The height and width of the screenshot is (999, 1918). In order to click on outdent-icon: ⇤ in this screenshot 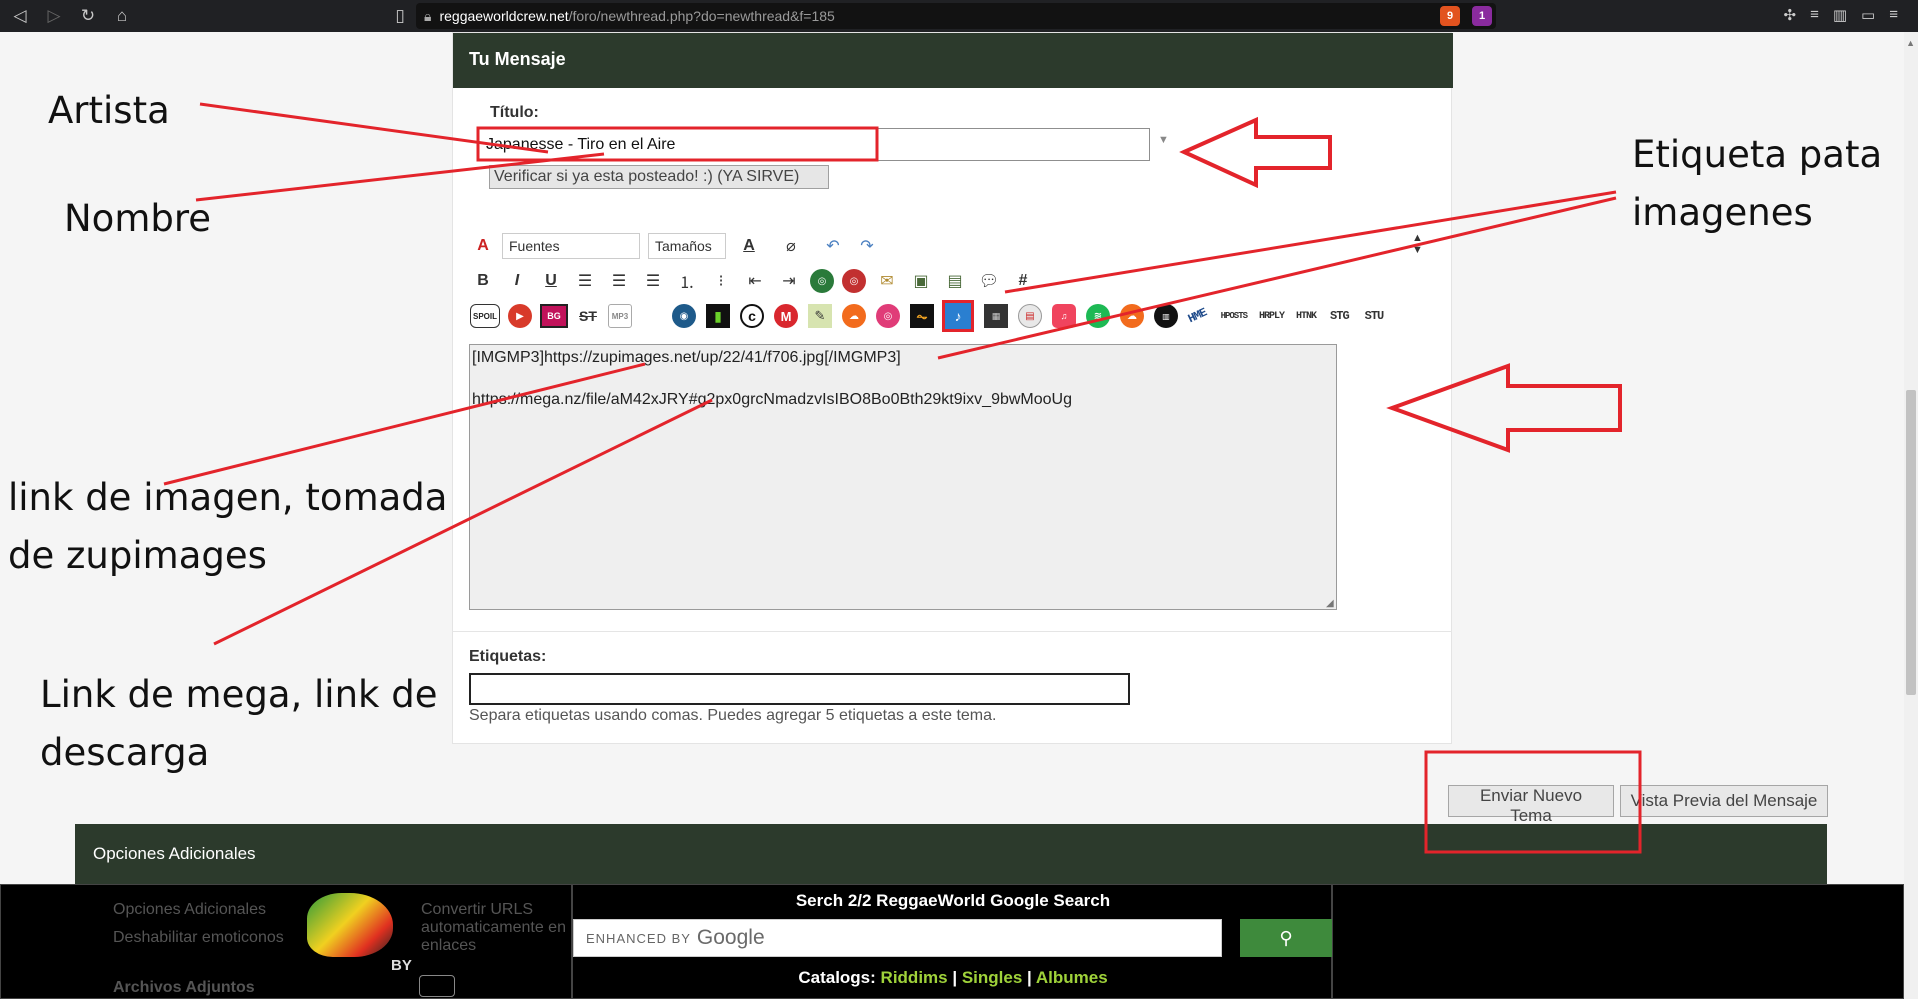, I will do `click(755, 281)`.